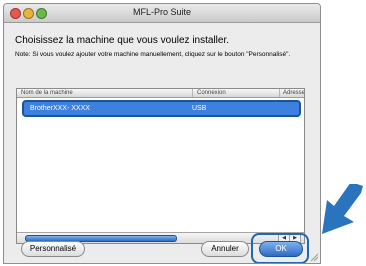  What do you see at coordinates (101, 93) in the screenshot?
I see `column-header-machine: Nom de la machine` at bounding box center [101, 93].